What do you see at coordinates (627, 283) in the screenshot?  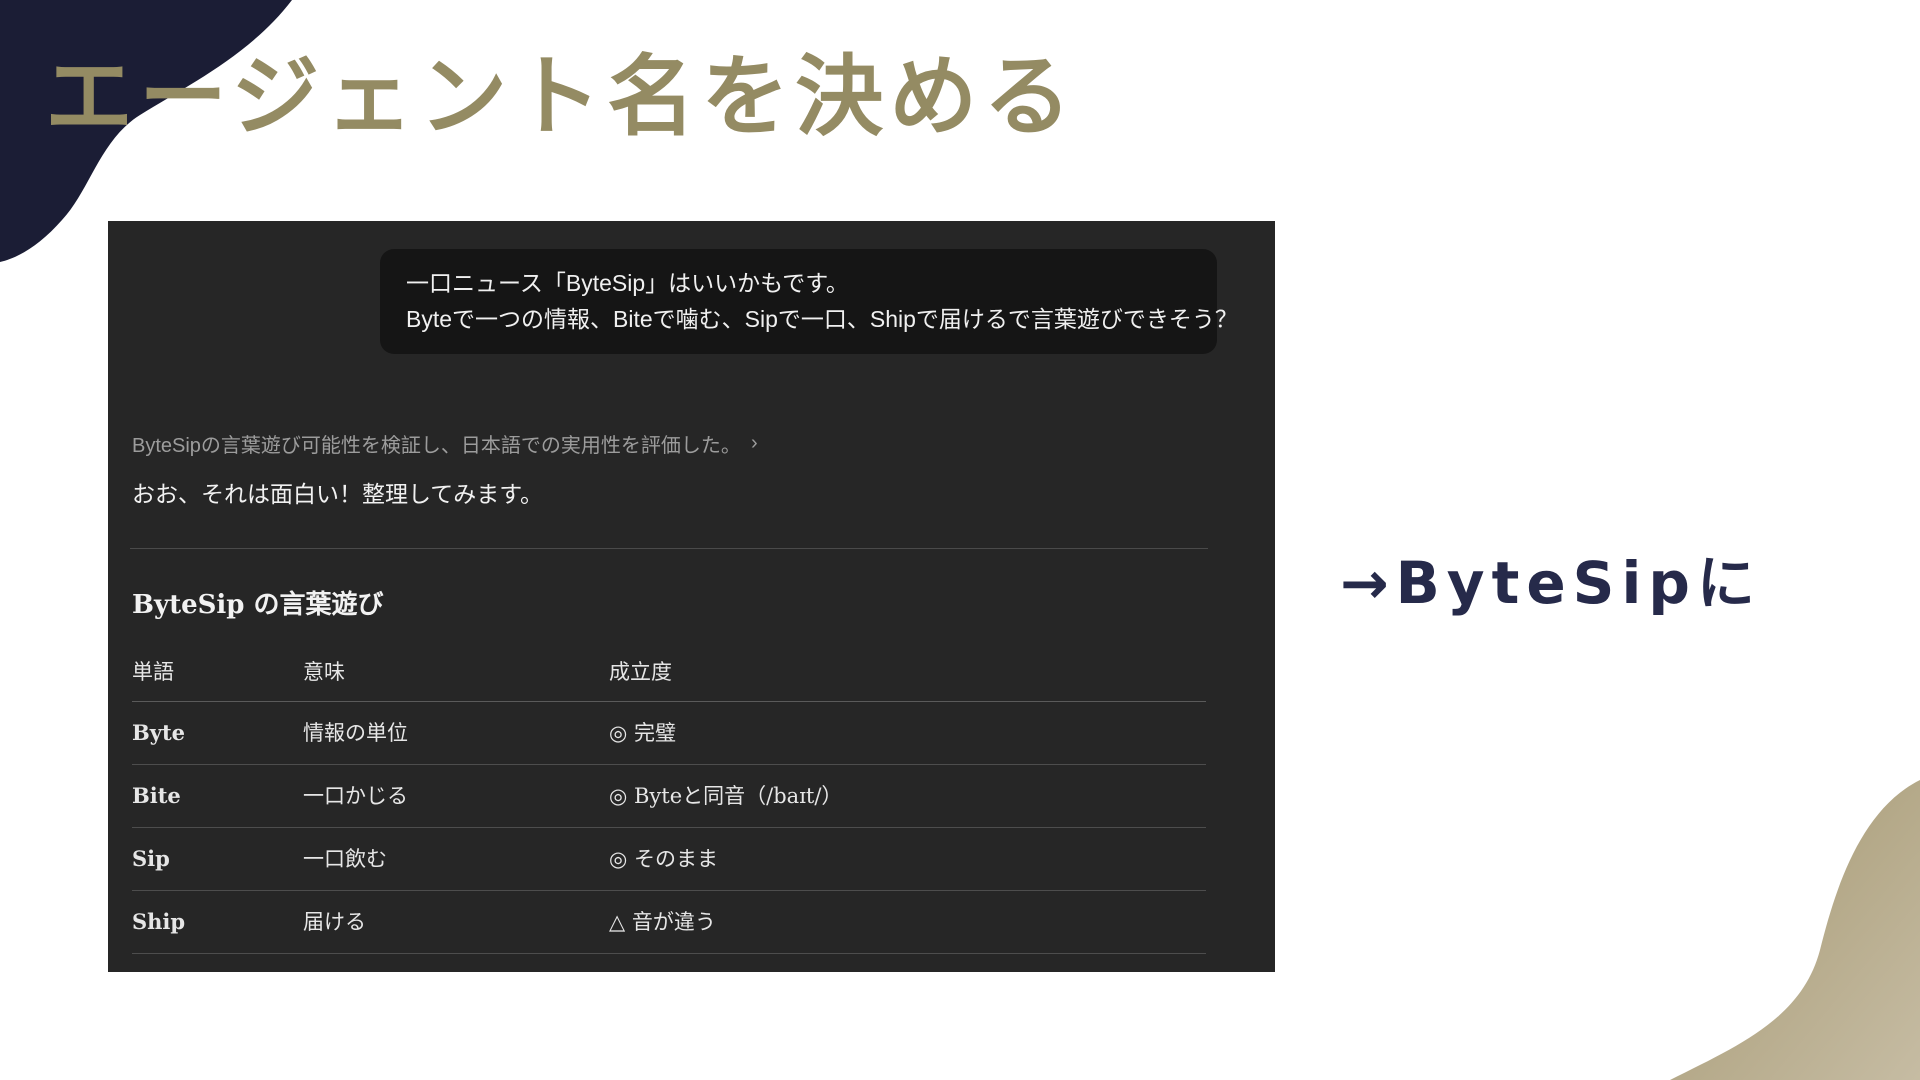 I see `user-message-line-1: 一口ニュース「ByteSip」はいいかもです。` at bounding box center [627, 283].